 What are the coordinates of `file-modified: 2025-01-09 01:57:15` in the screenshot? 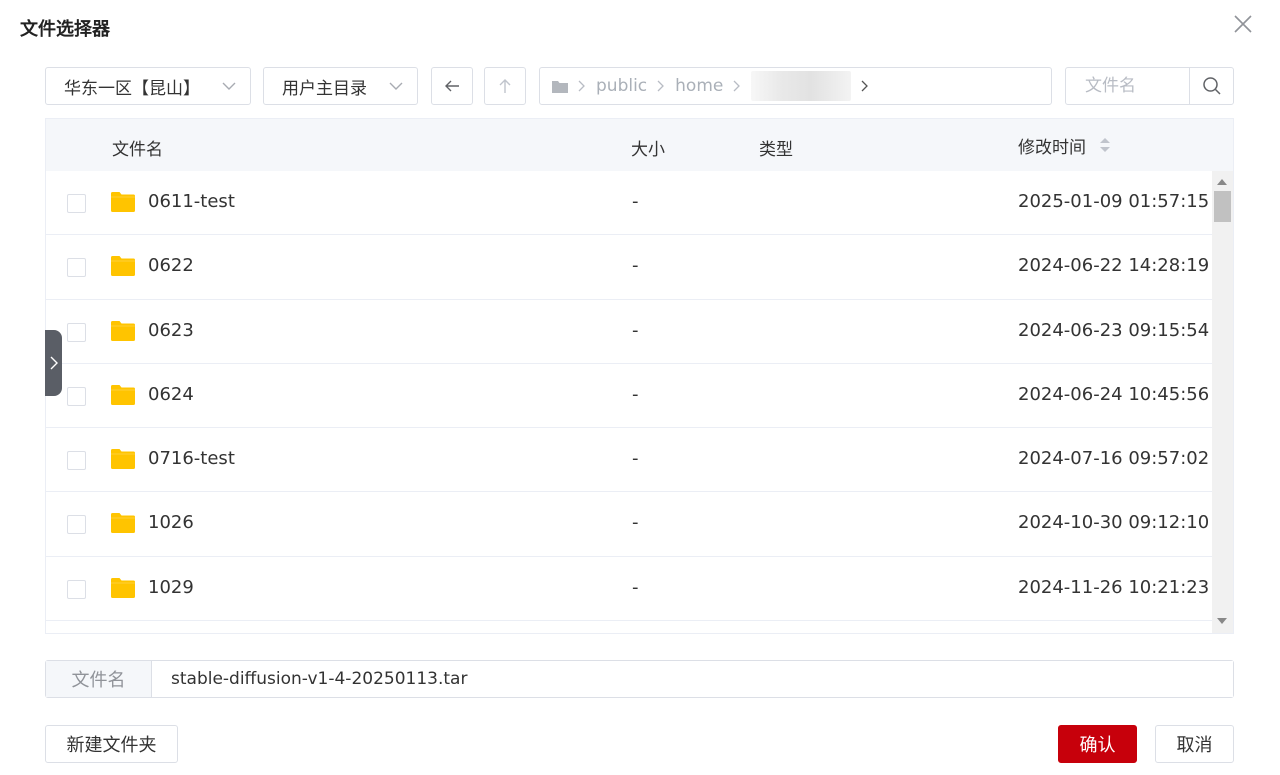 It's located at (1114, 201).